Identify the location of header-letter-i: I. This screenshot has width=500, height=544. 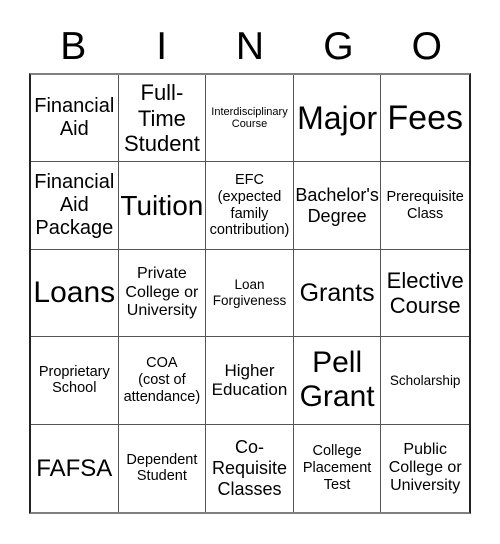
(162, 46).